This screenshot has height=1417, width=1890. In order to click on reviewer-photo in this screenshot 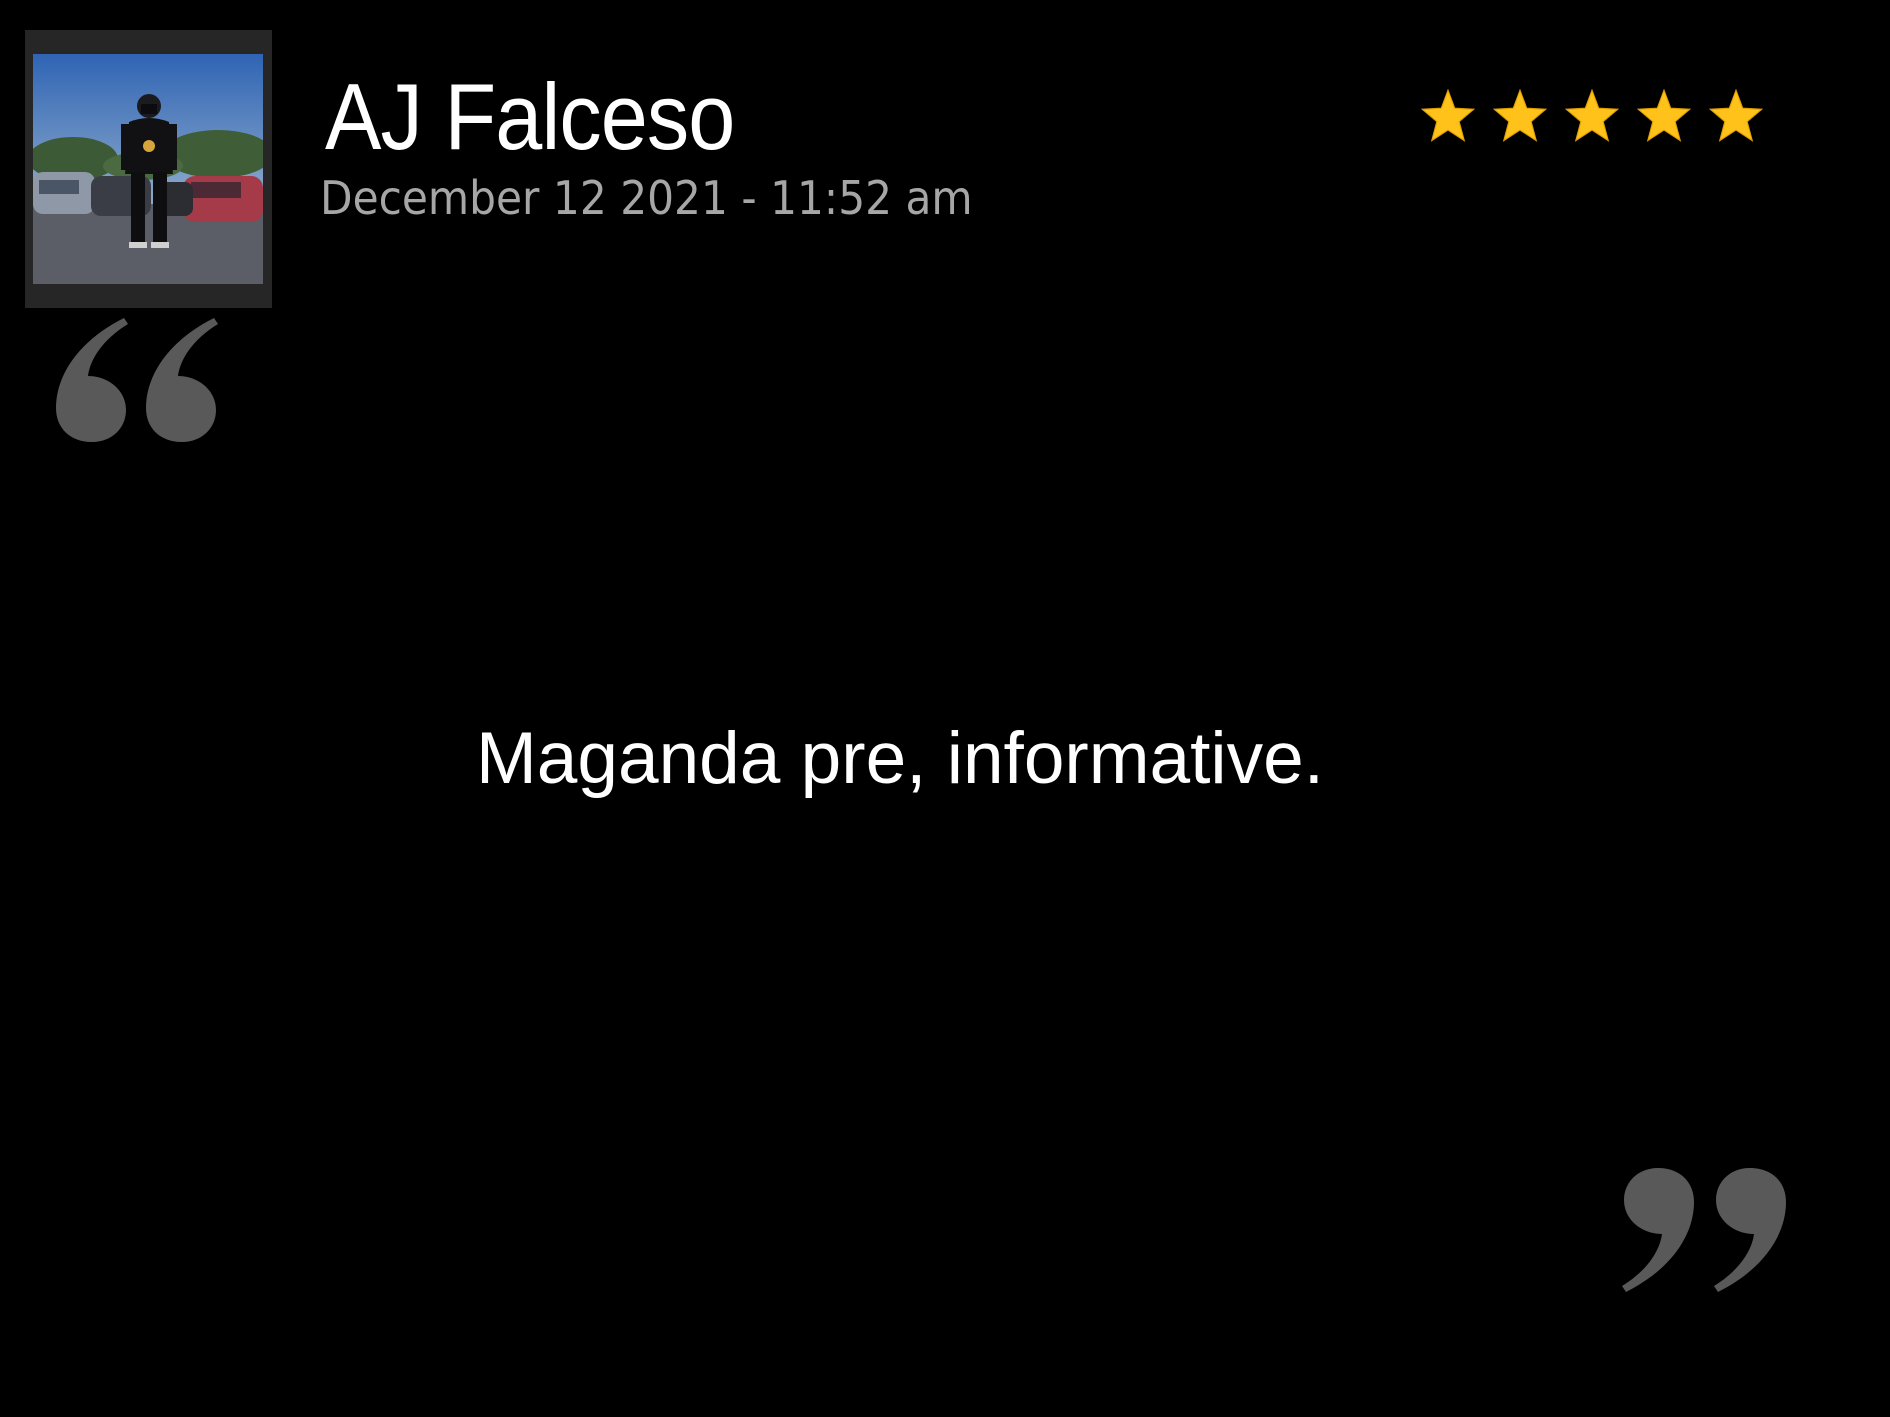, I will do `click(148, 169)`.